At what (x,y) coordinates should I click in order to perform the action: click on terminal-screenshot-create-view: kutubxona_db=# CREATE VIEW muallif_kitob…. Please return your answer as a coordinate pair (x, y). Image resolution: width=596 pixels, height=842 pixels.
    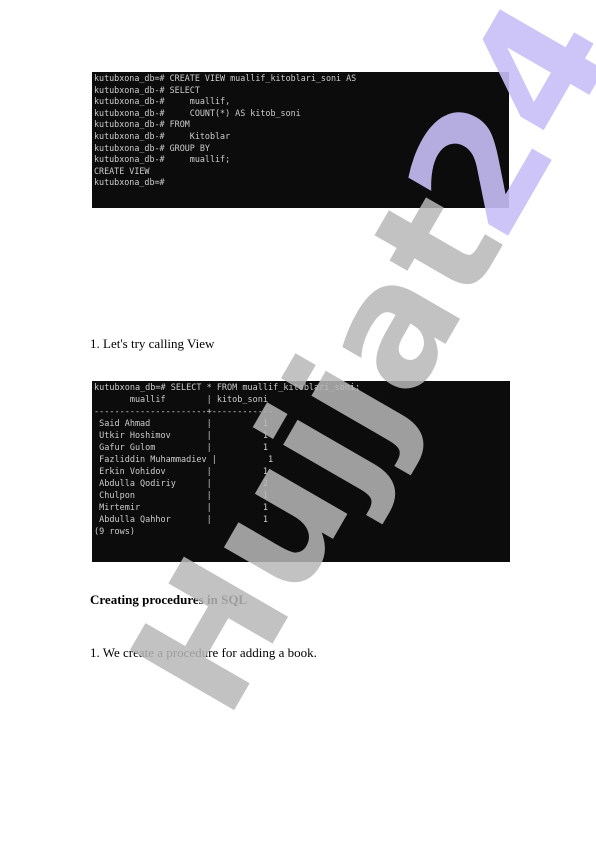
    Looking at the image, I should click on (300, 140).